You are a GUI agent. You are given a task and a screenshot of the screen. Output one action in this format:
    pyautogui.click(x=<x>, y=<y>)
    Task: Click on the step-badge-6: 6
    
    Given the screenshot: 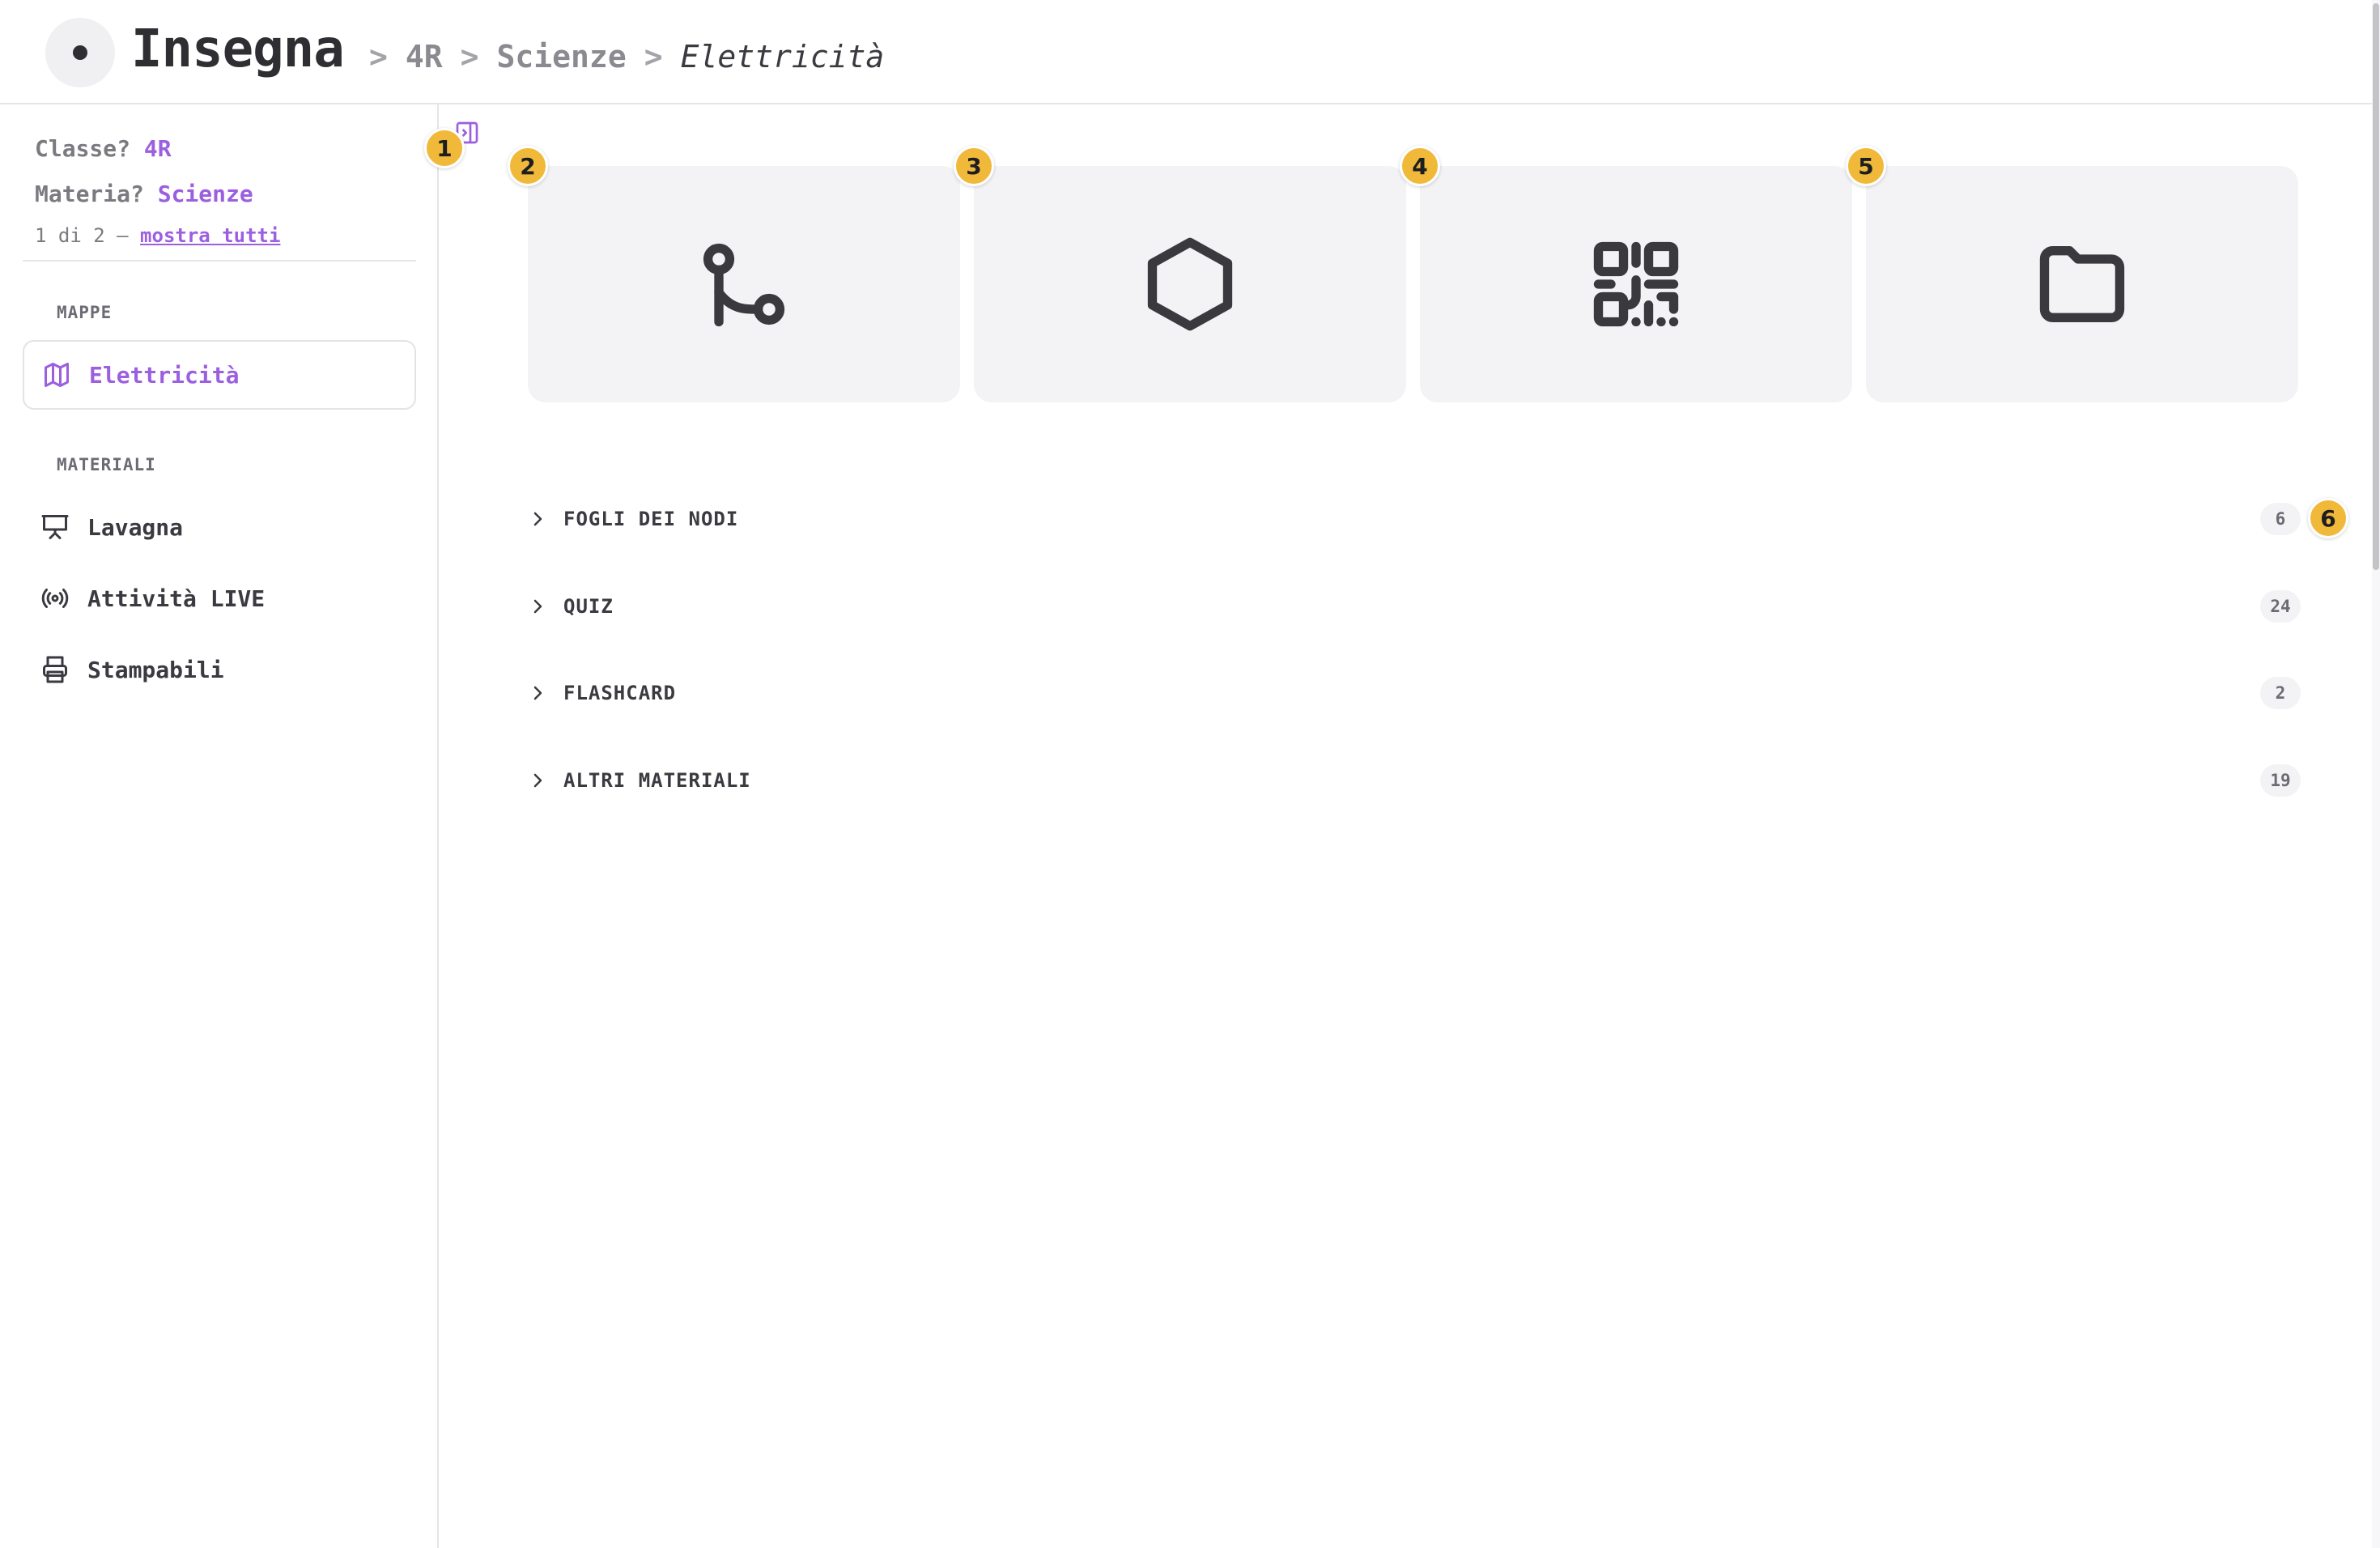 What is the action you would take?
    pyautogui.click(x=2328, y=518)
    